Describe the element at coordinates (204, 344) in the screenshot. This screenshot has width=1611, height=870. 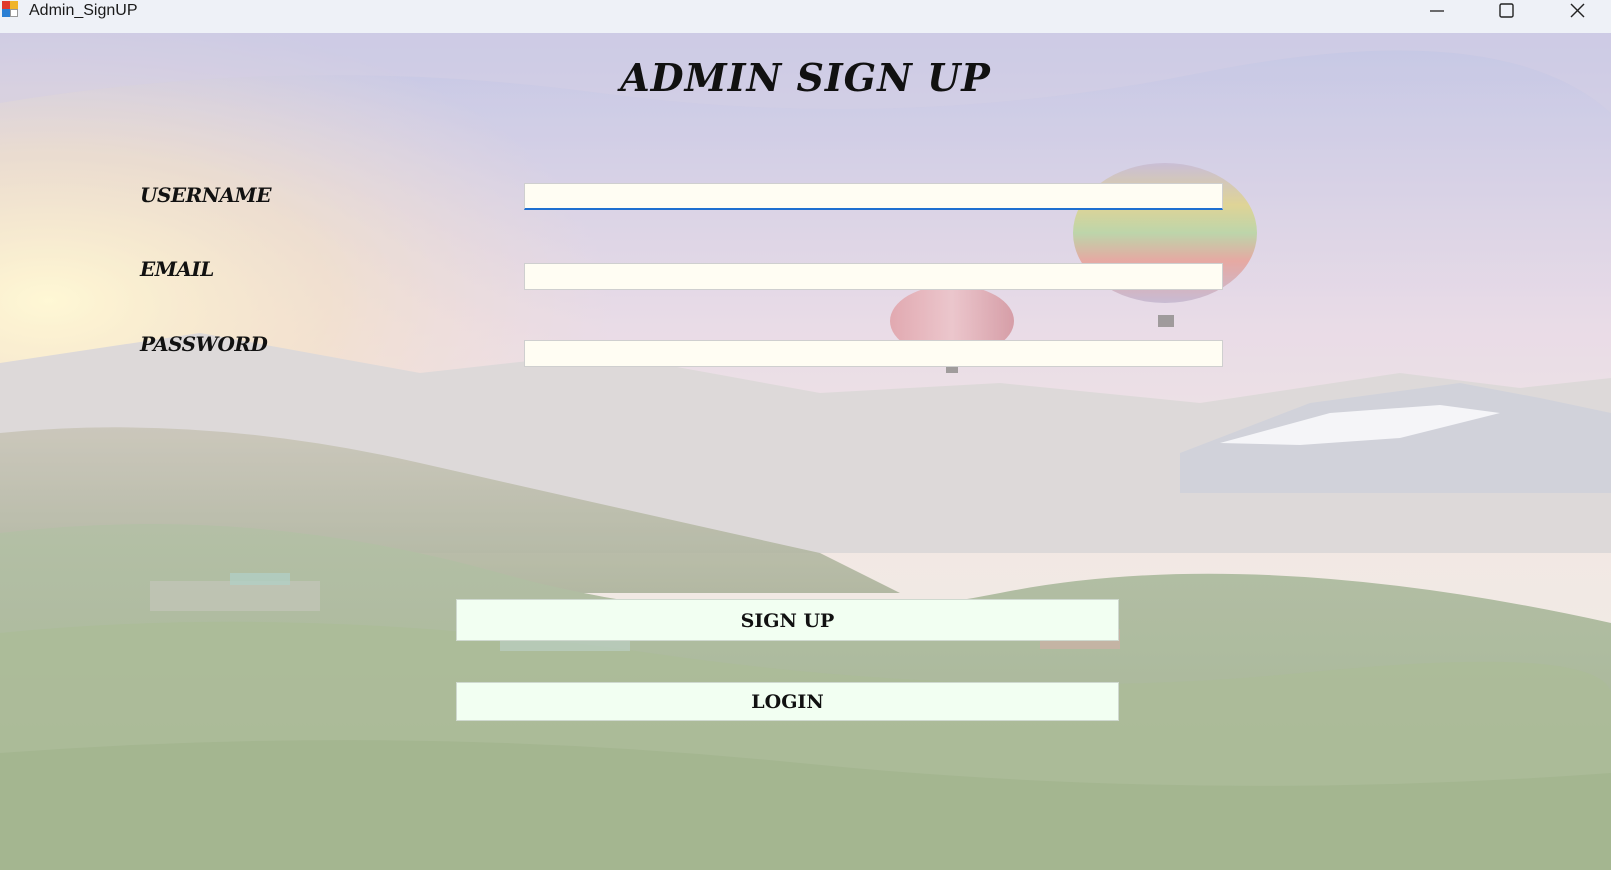
I see `password-label: PASSWORD` at that location.